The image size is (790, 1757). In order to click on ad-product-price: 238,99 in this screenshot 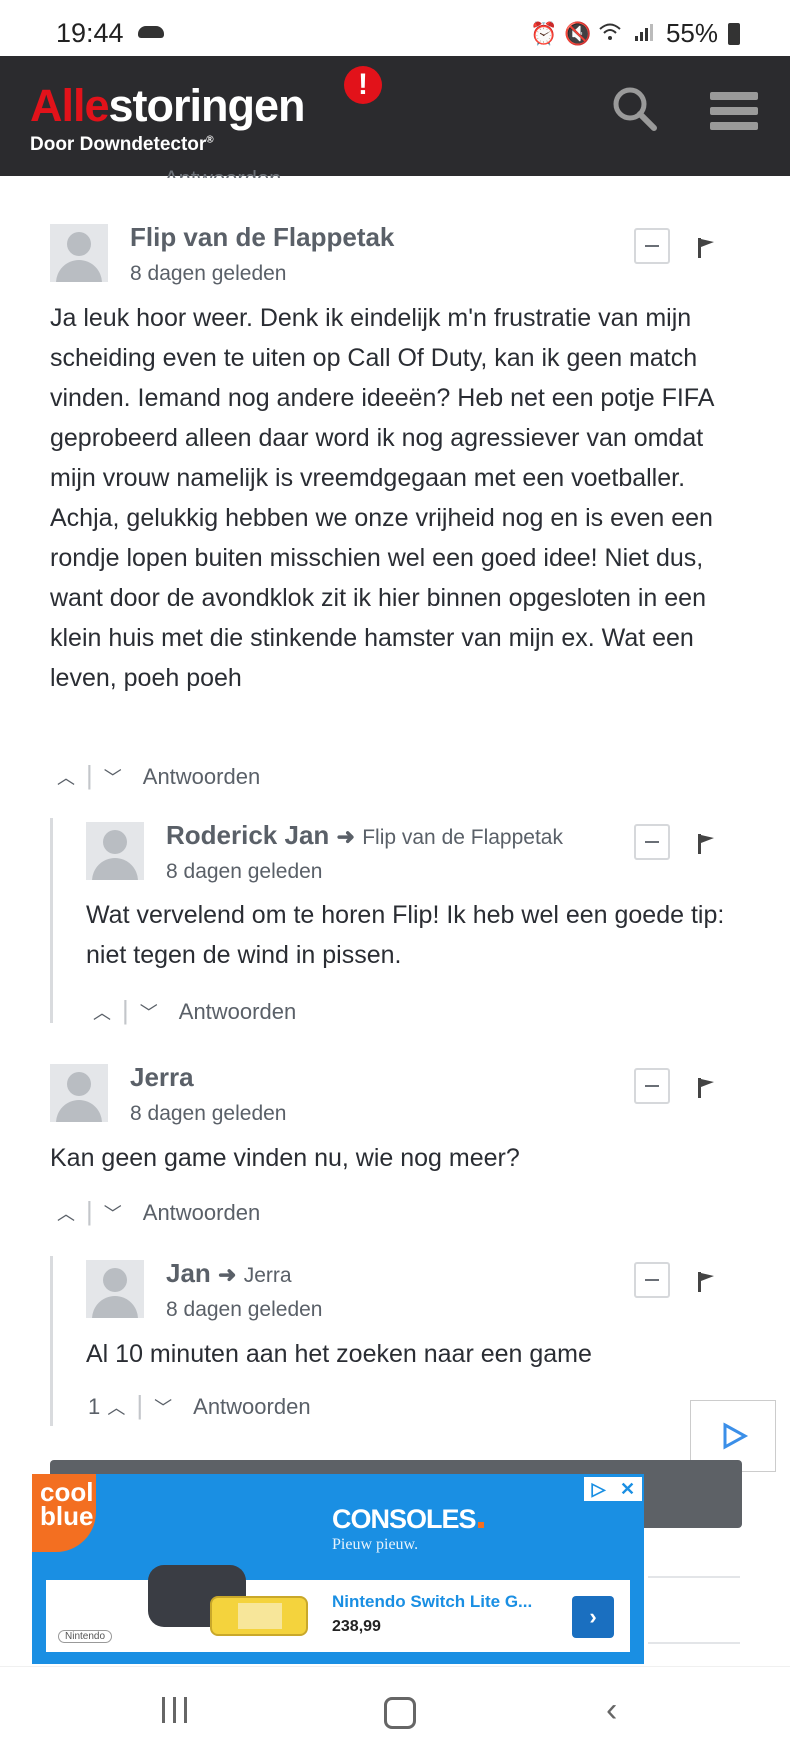, I will do `click(356, 1626)`.